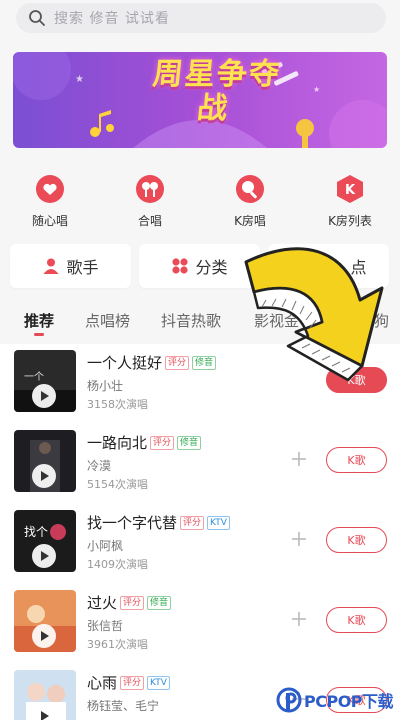 The image size is (400, 720). I want to click on tab-indicator, so click(39, 334).